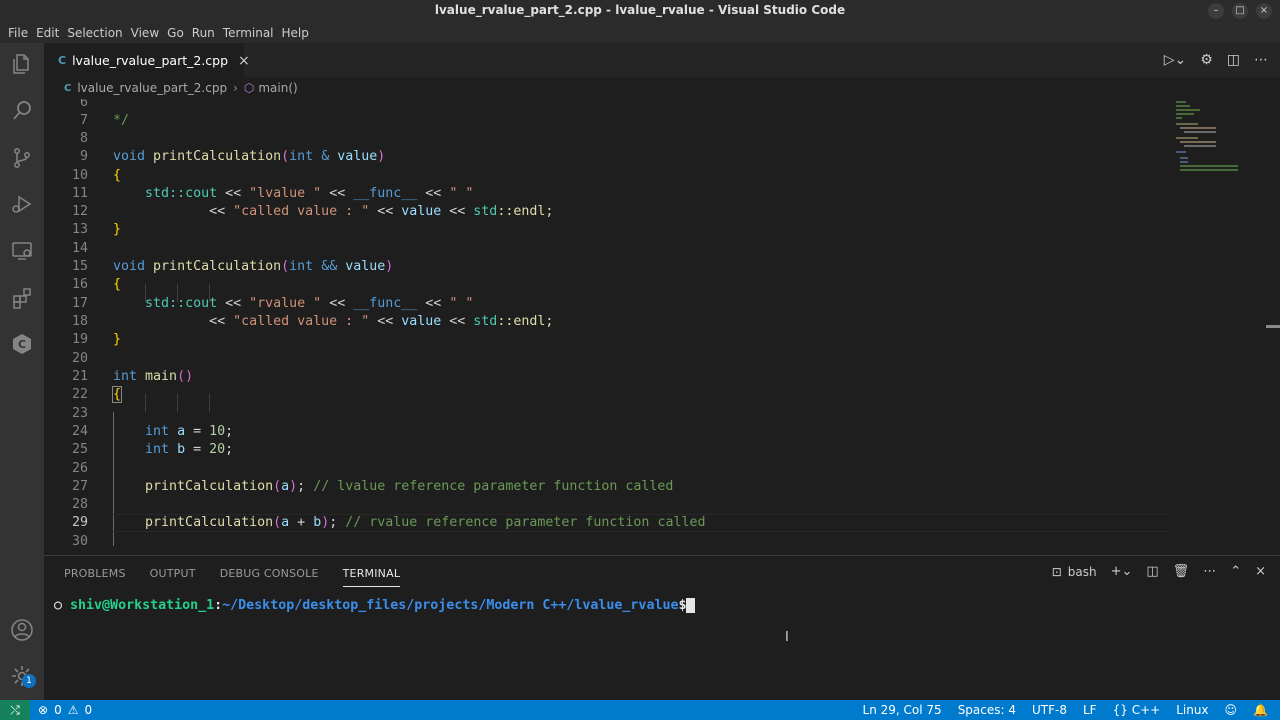 The height and width of the screenshot is (720, 1280). What do you see at coordinates (606, 267) in the screenshot?
I see `code-line: 15 void printCalculation(int && value)` at bounding box center [606, 267].